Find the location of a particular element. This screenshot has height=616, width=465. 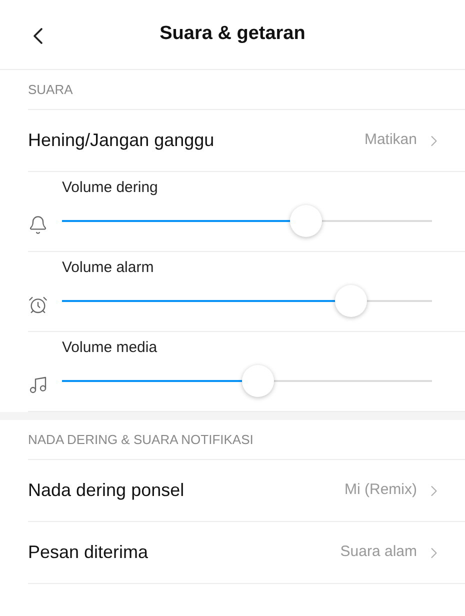

row-value: Mi (Remix) is located at coordinates (380, 490).